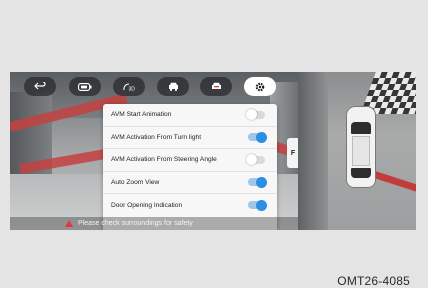 This screenshot has width=428, height=288. What do you see at coordinates (135, 223) in the screenshot?
I see `warning-text: Please check surroundings for safety` at bounding box center [135, 223].